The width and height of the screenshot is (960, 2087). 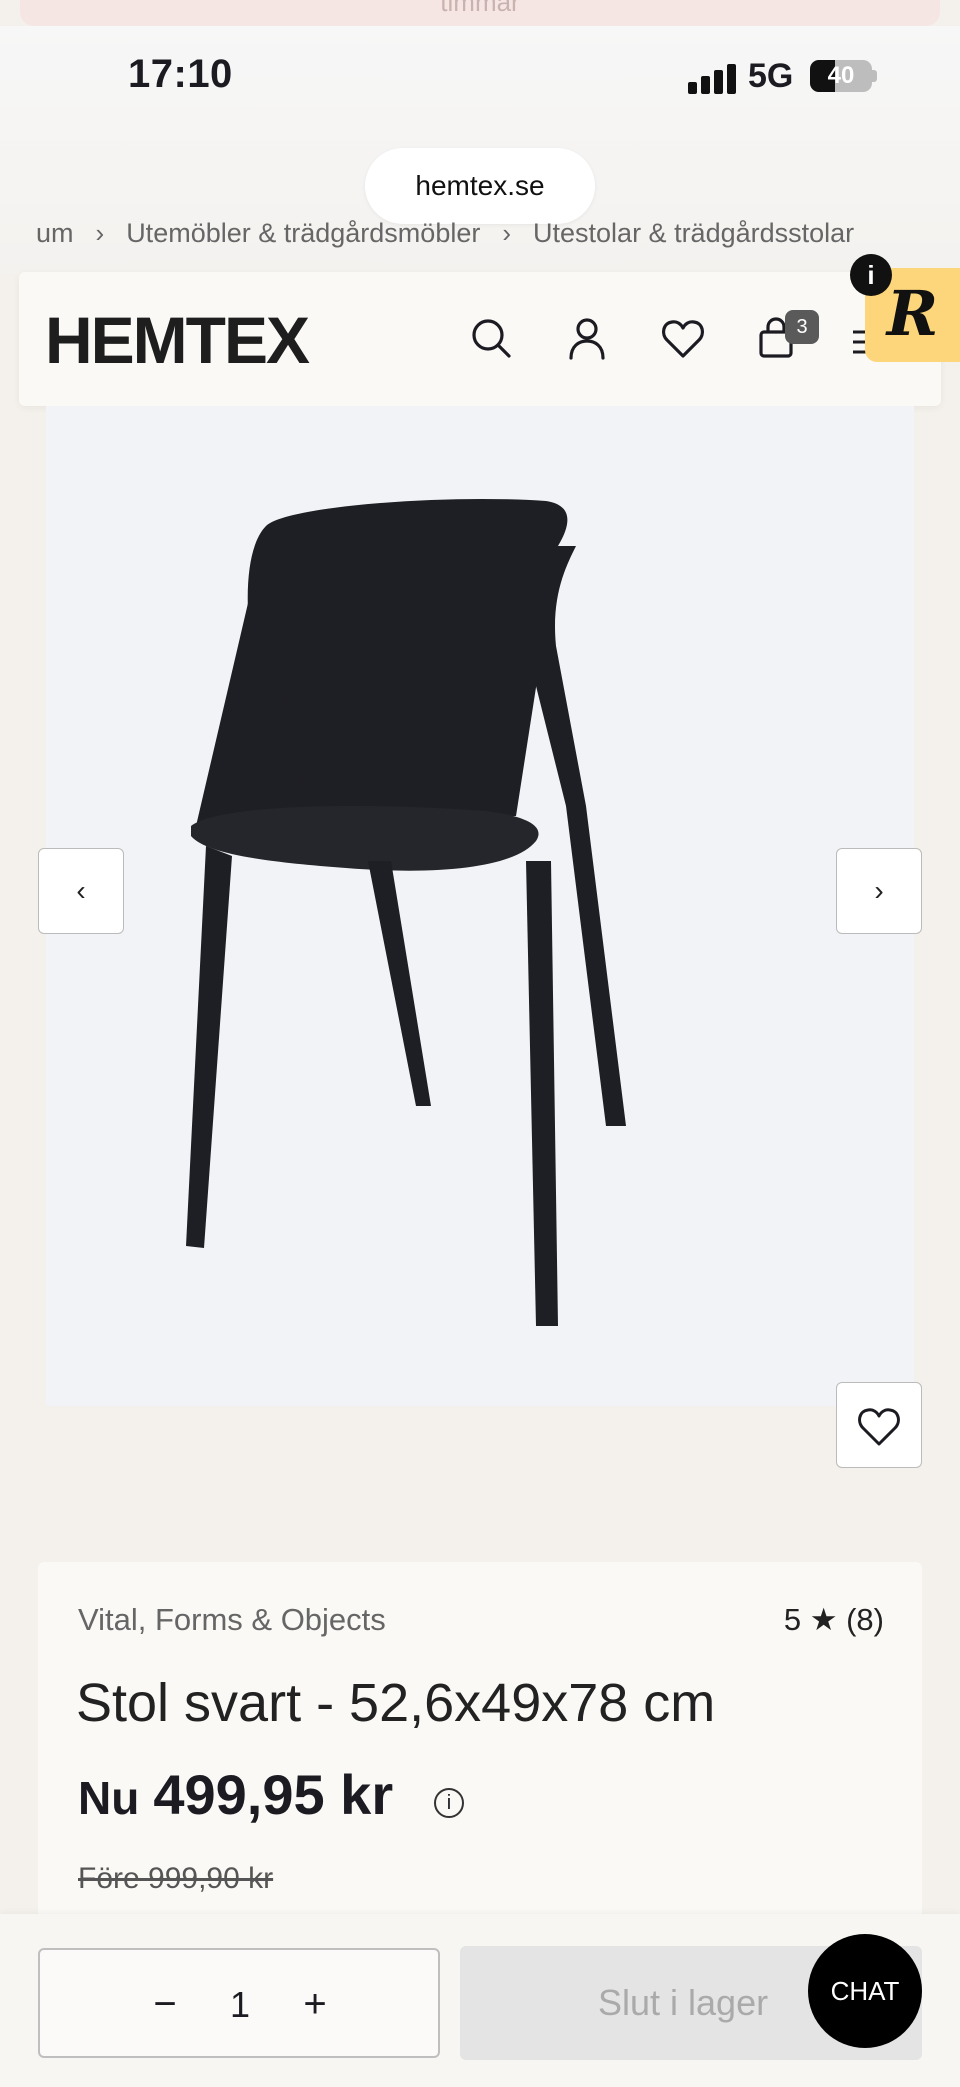 What do you see at coordinates (109, 1798) in the screenshot?
I see `price-prefix: Nu` at bounding box center [109, 1798].